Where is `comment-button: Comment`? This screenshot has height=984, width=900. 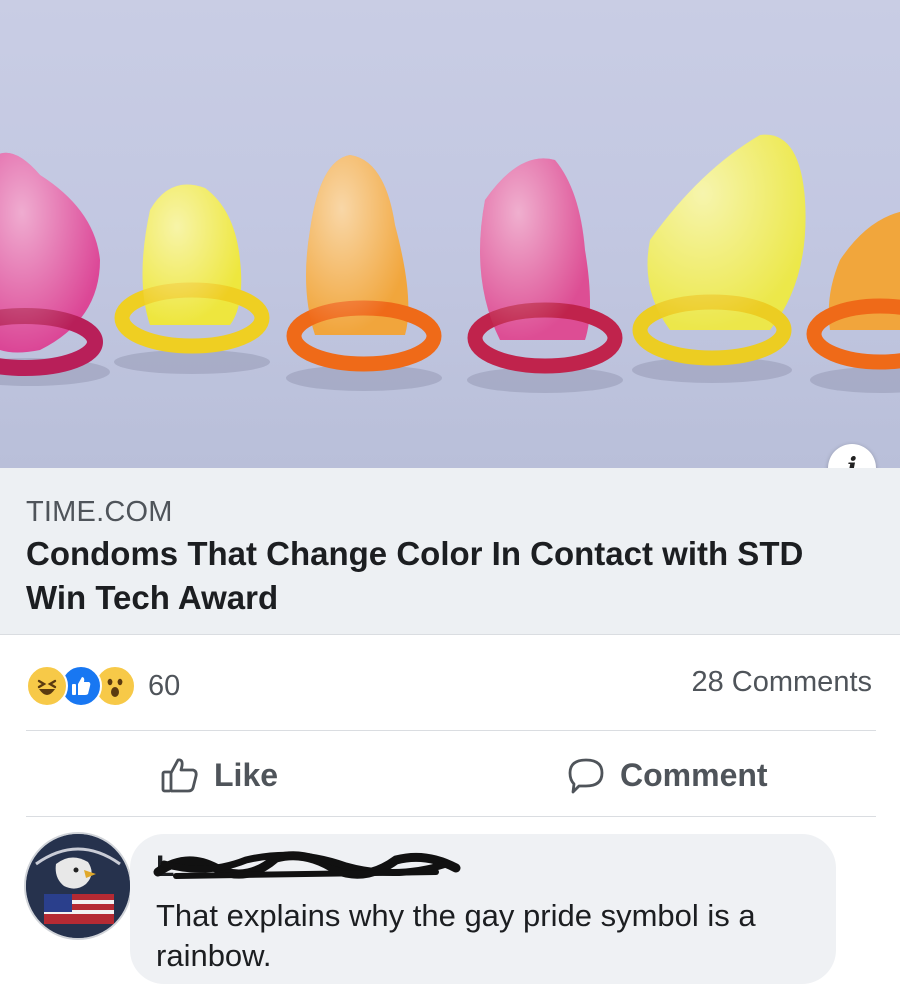 comment-button: Comment is located at coordinates (667, 775).